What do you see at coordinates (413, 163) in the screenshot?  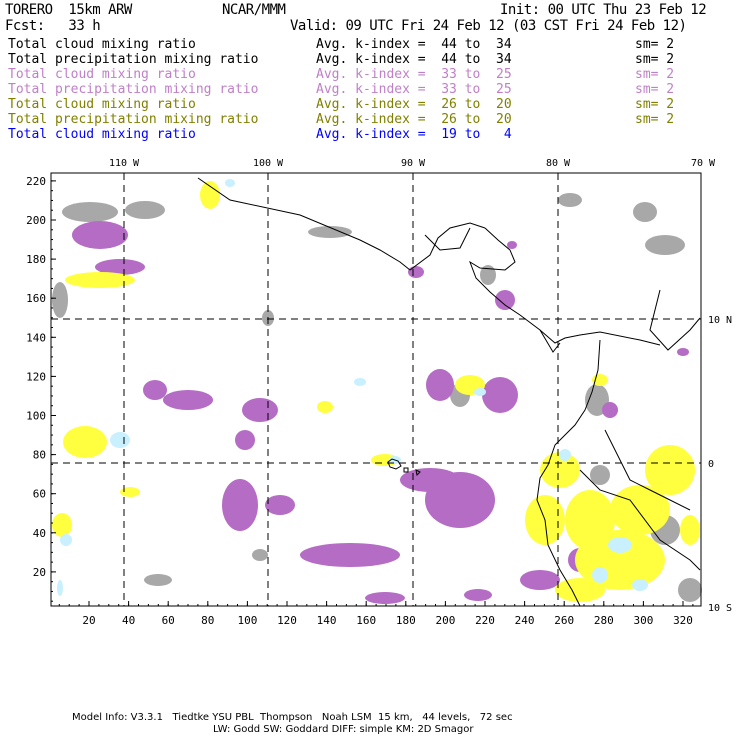 I see `longitude-label: 90 W` at bounding box center [413, 163].